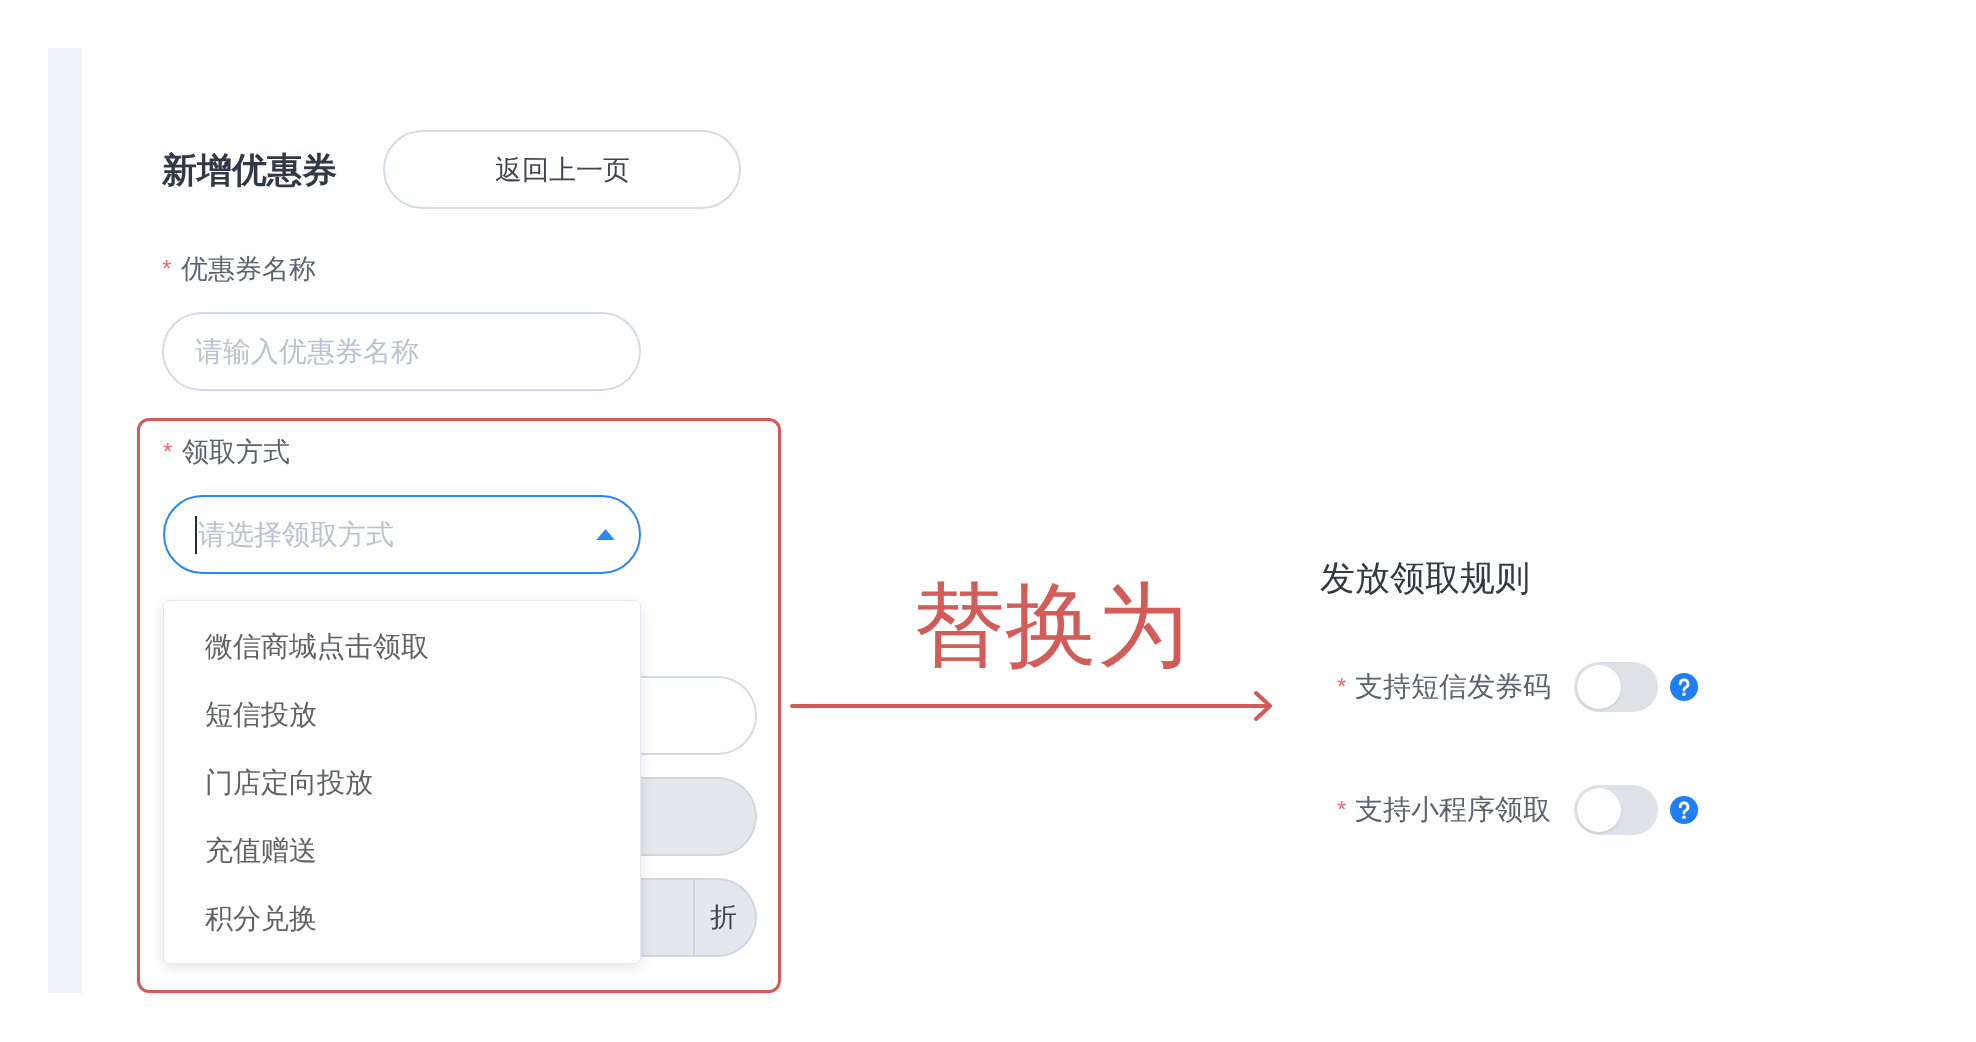  I want to click on dropdown-option: 微信商城点击领取, so click(402, 647).